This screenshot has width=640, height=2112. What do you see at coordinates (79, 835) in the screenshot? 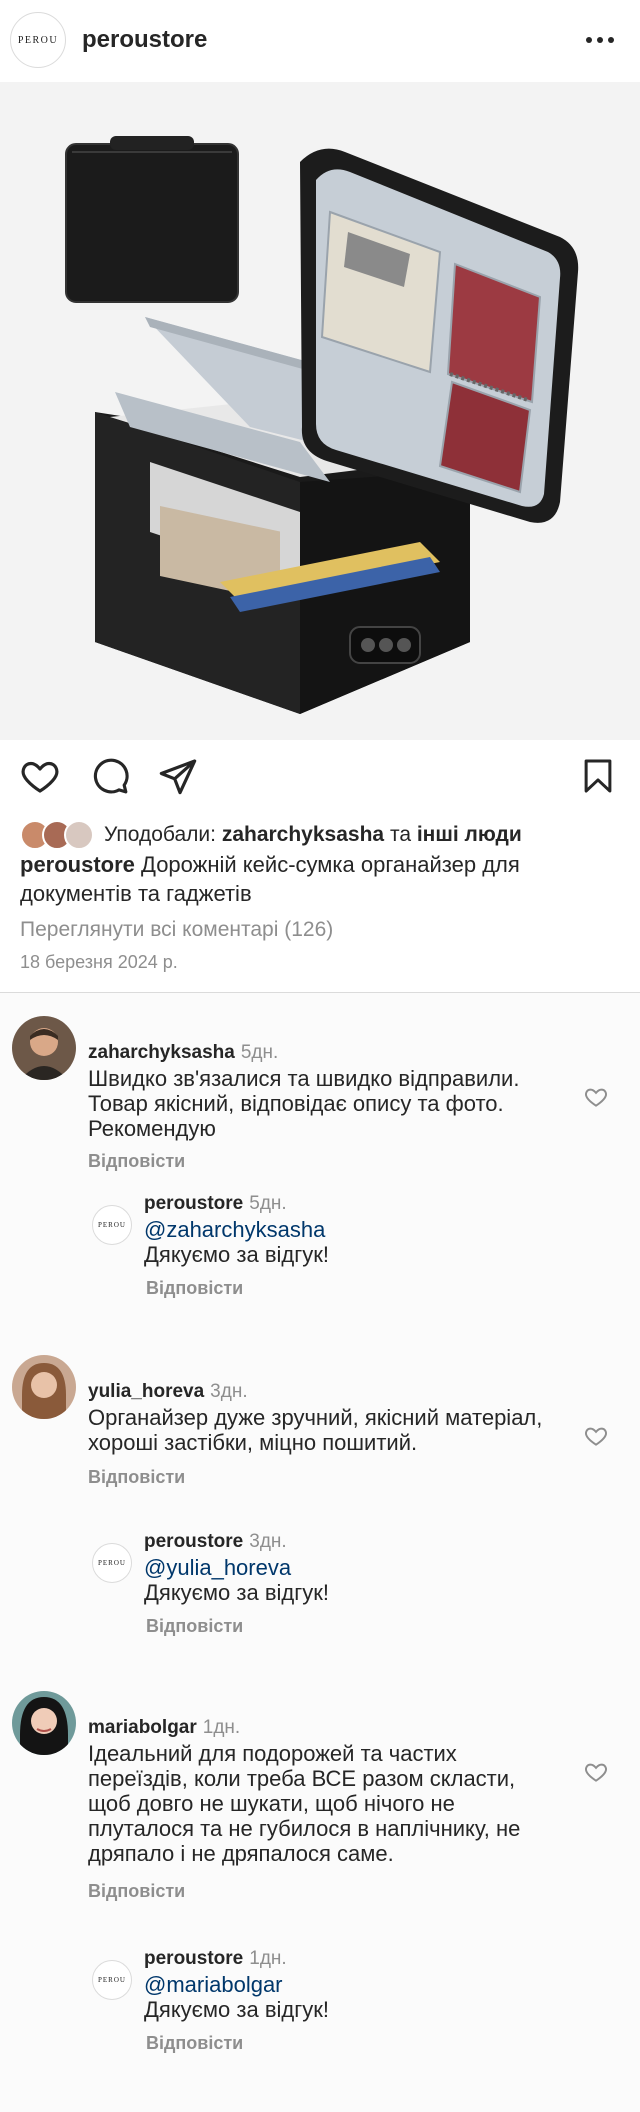
I see `liker-avatar` at bounding box center [79, 835].